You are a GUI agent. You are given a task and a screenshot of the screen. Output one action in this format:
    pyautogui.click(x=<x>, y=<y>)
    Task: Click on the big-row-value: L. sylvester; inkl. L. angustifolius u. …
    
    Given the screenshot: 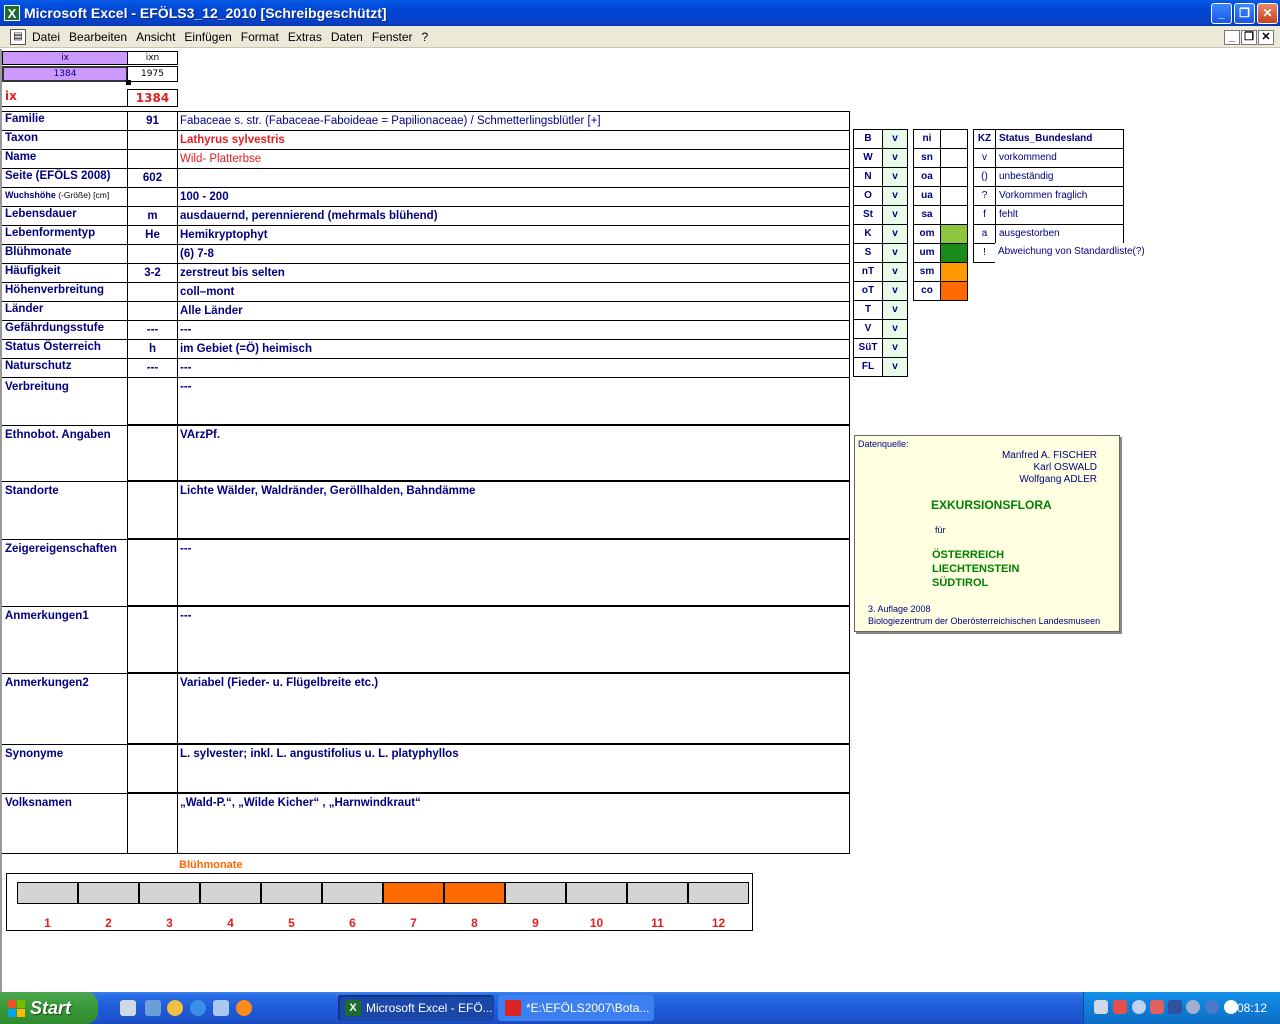 What is the action you would take?
    pyautogui.click(x=513, y=768)
    